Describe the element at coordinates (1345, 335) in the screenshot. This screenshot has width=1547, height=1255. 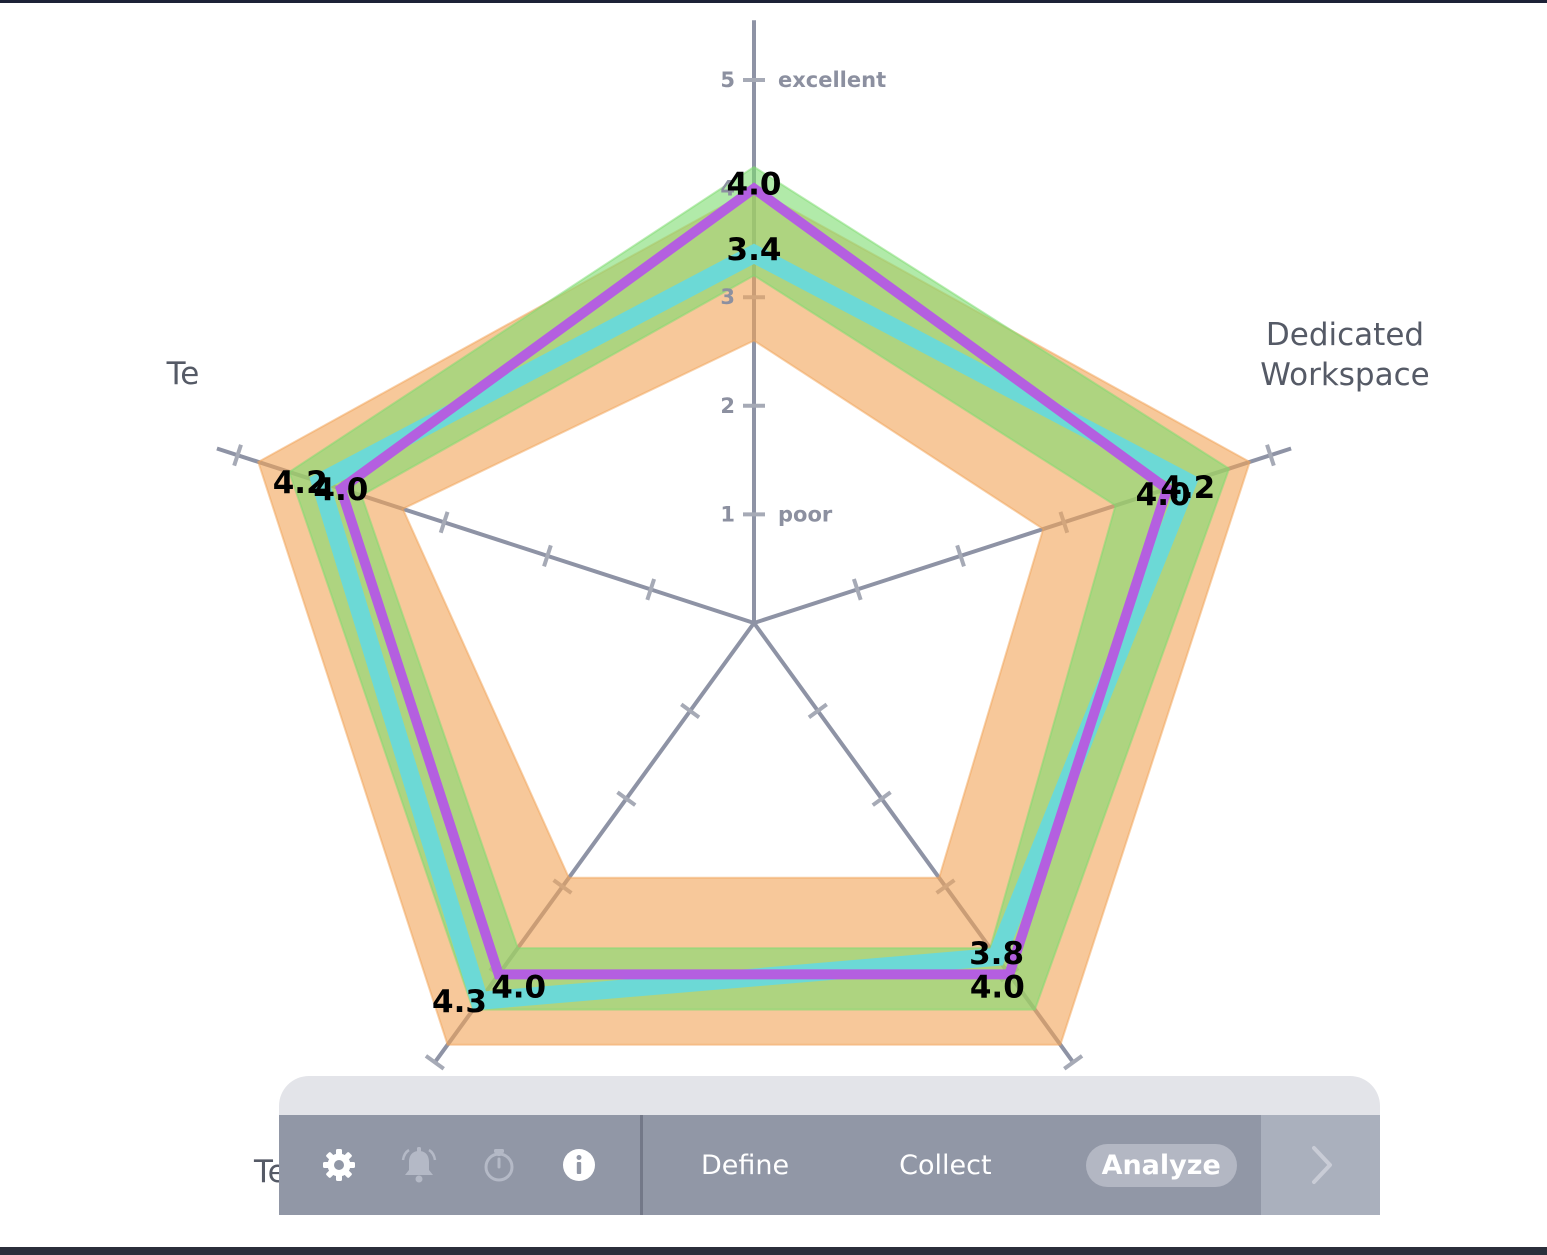
I see `axis-label: Dedicated` at that location.